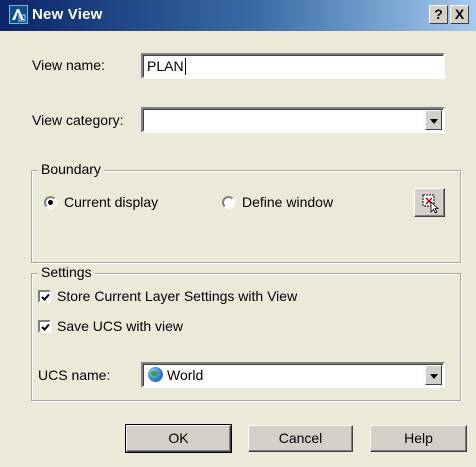 This screenshot has height=467, width=476. Describe the element at coordinates (155, 374) in the screenshot. I see `globe-icon` at that location.